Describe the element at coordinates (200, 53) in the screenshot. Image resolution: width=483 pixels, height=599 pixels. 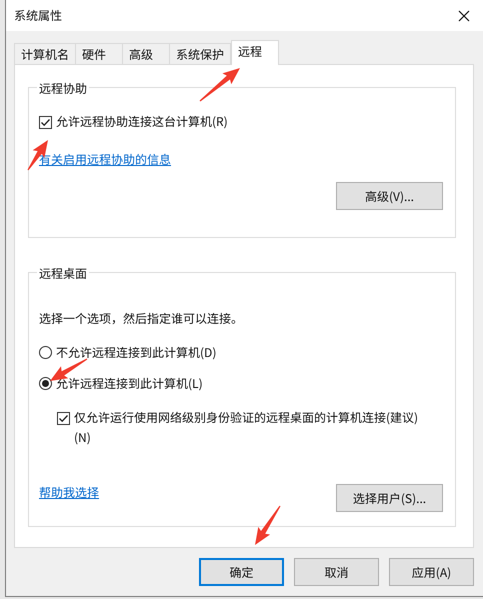
I see `tab: 系统保护` at that location.